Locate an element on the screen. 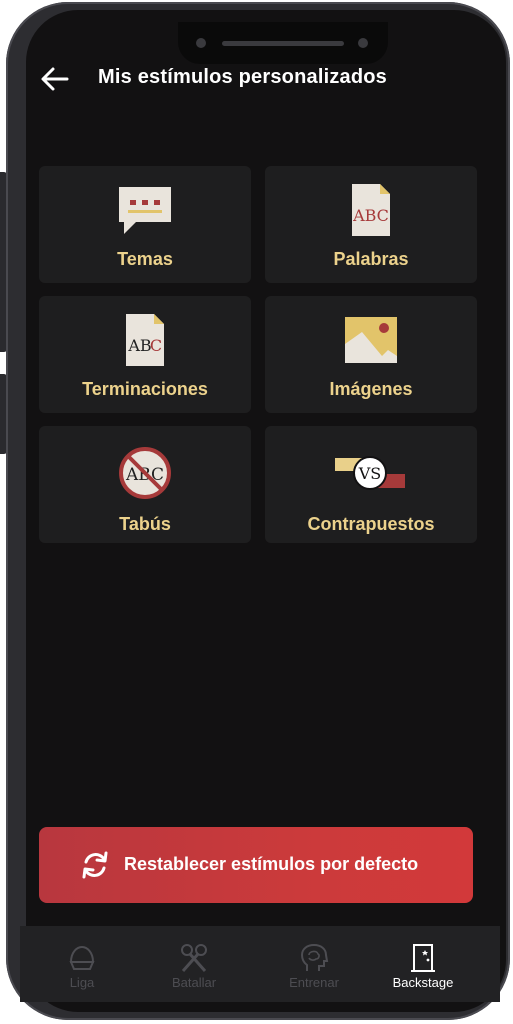  page-title: Mis estímulos personalizados is located at coordinates (243, 77).